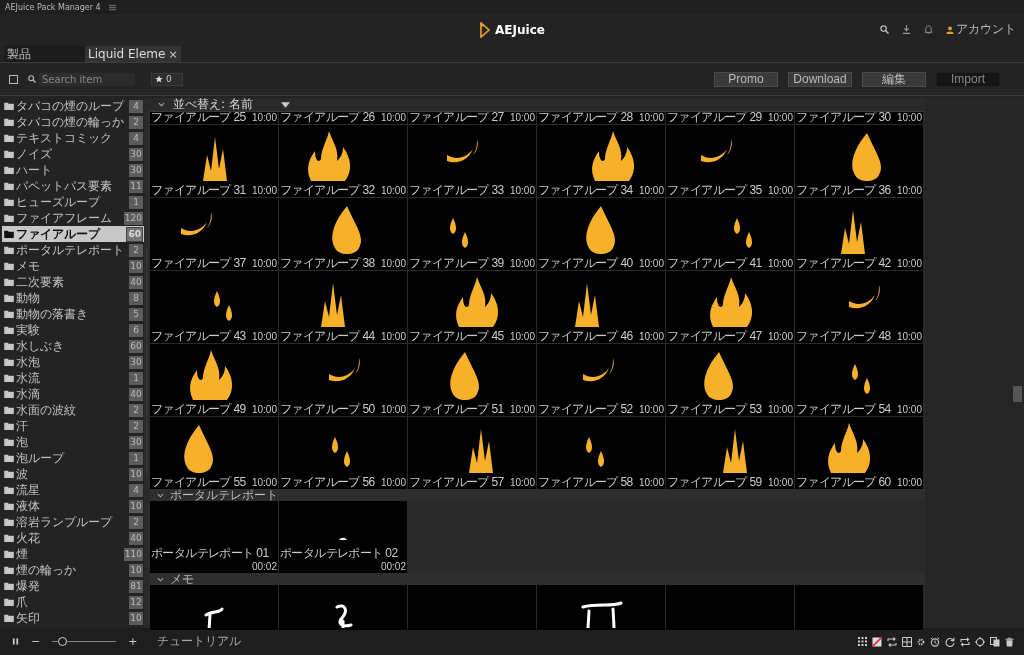 The width and height of the screenshot is (1024, 655). I want to click on slashed-square-icon, so click(877, 641).